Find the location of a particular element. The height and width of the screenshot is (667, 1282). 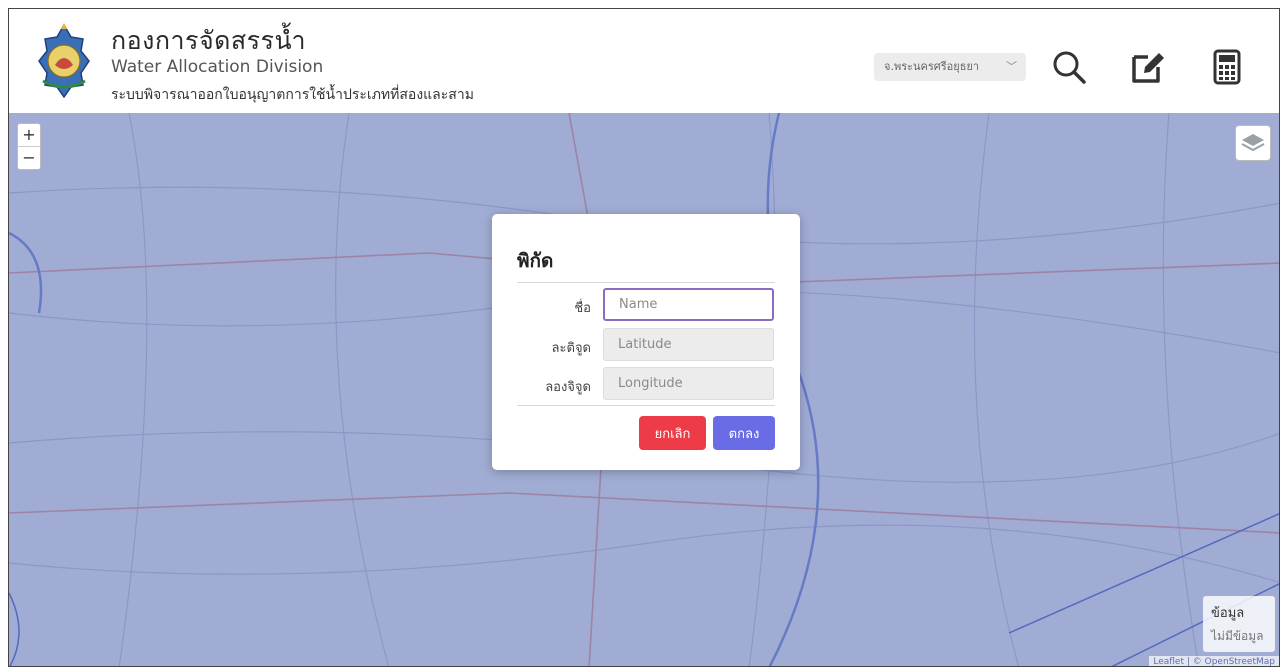

app-title-thai: กองการจัดสรรน้ำ is located at coordinates (209, 40).